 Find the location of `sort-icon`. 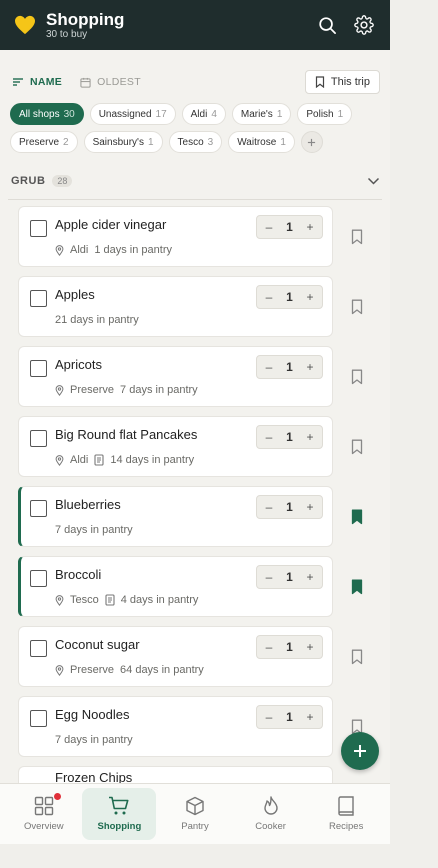

sort-icon is located at coordinates (18, 82).